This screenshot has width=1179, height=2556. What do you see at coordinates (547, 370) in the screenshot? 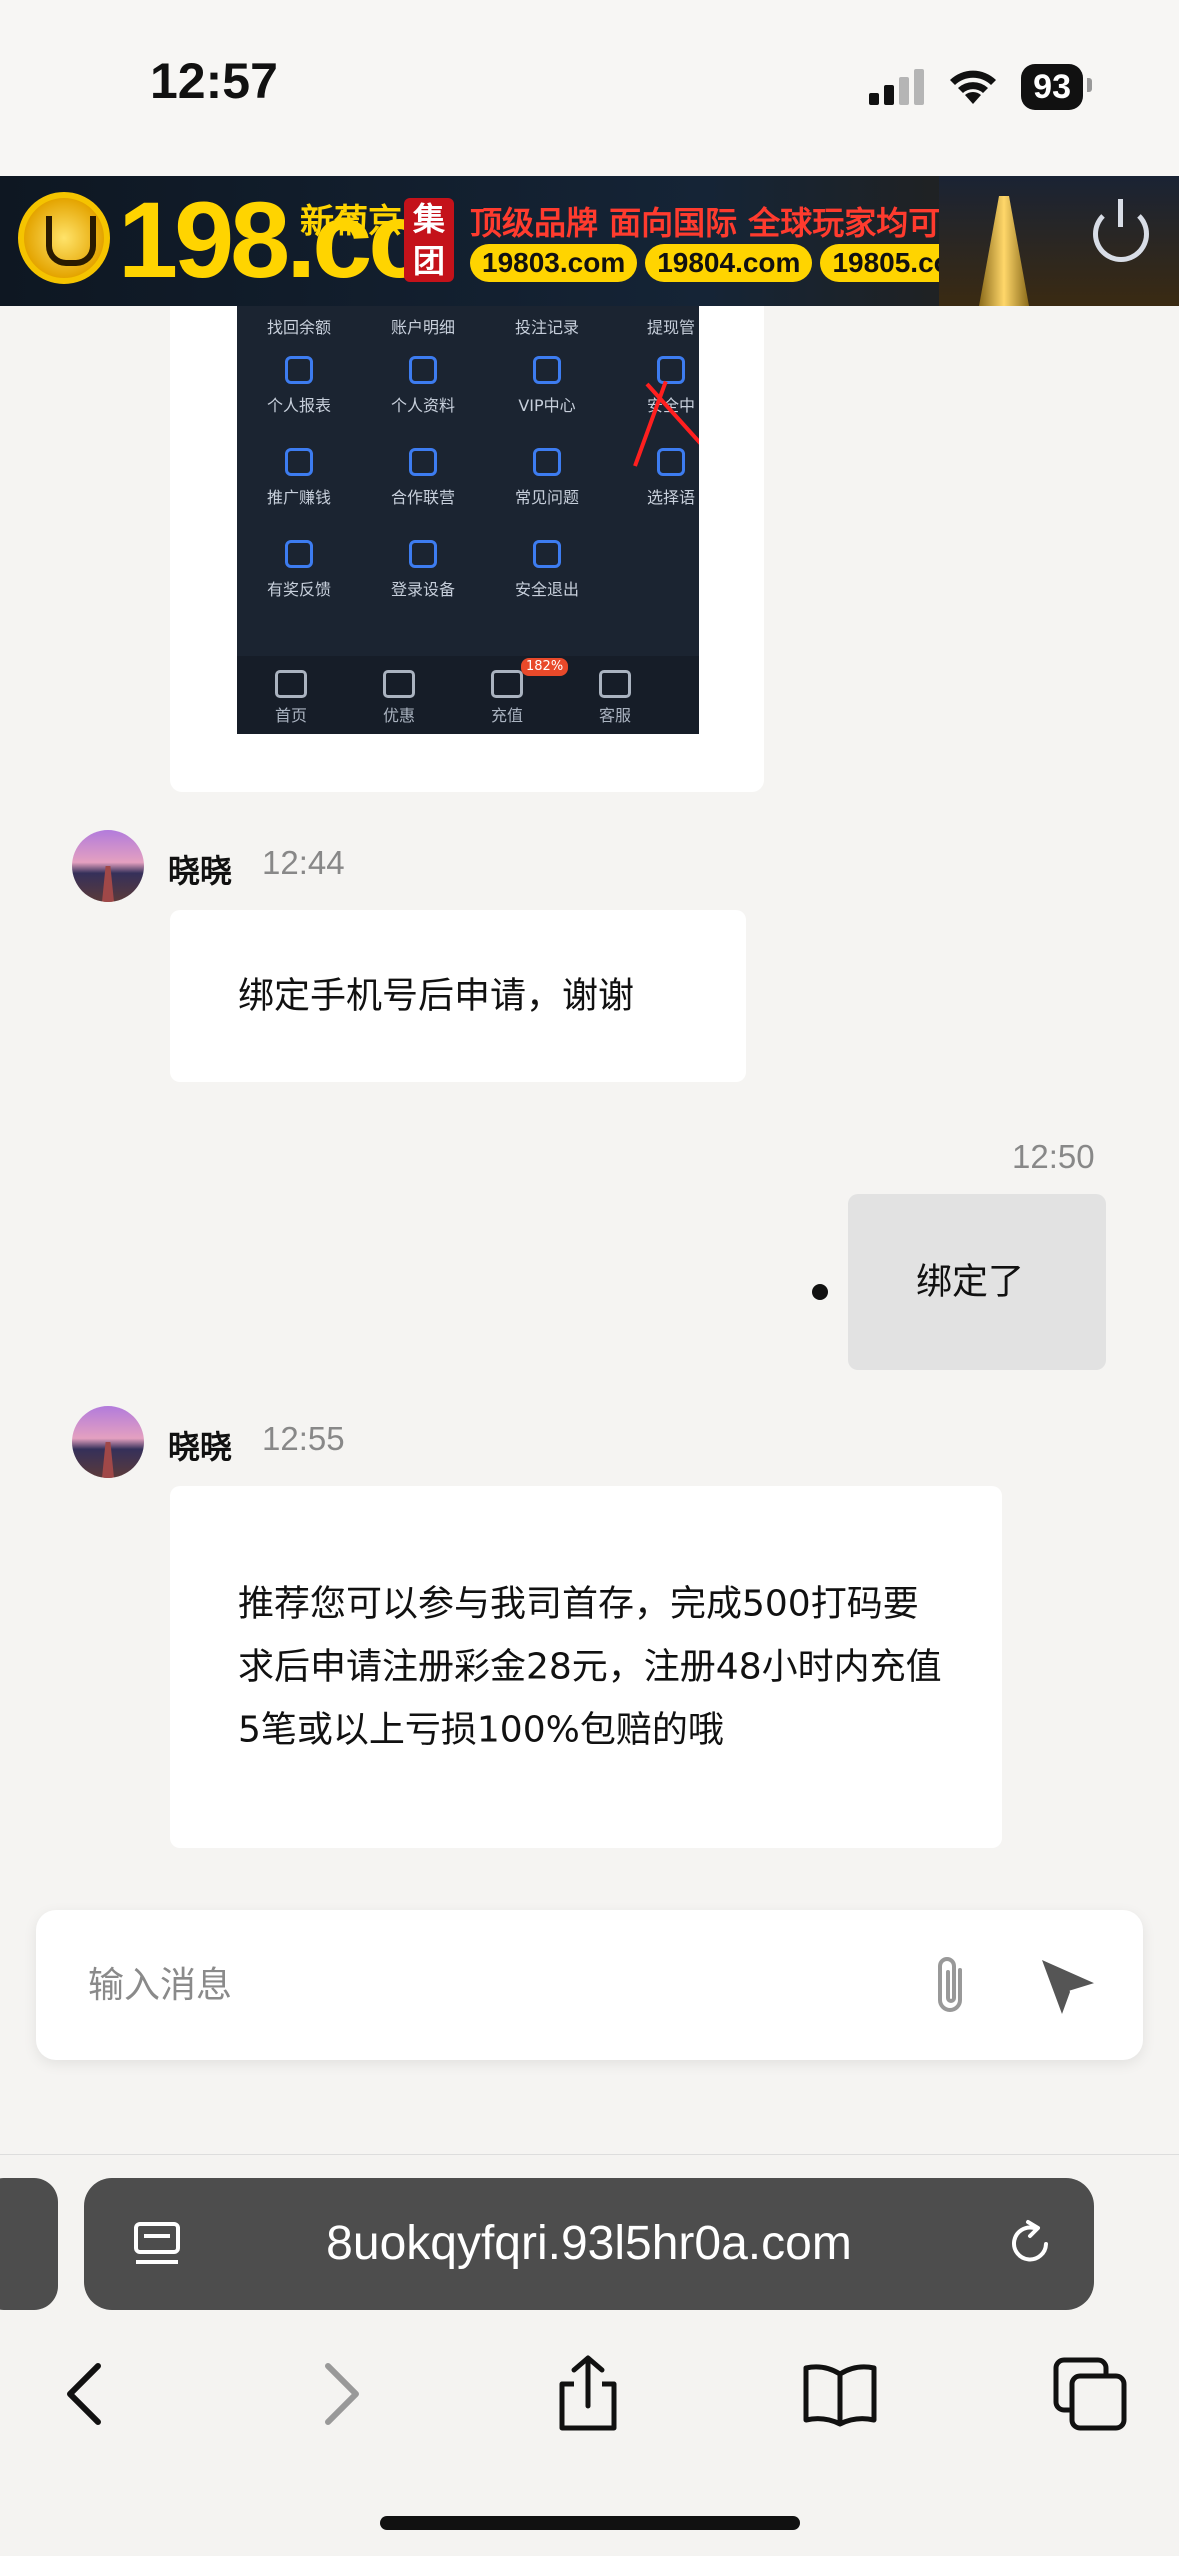
I see `vip-icon` at bounding box center [547, 370].